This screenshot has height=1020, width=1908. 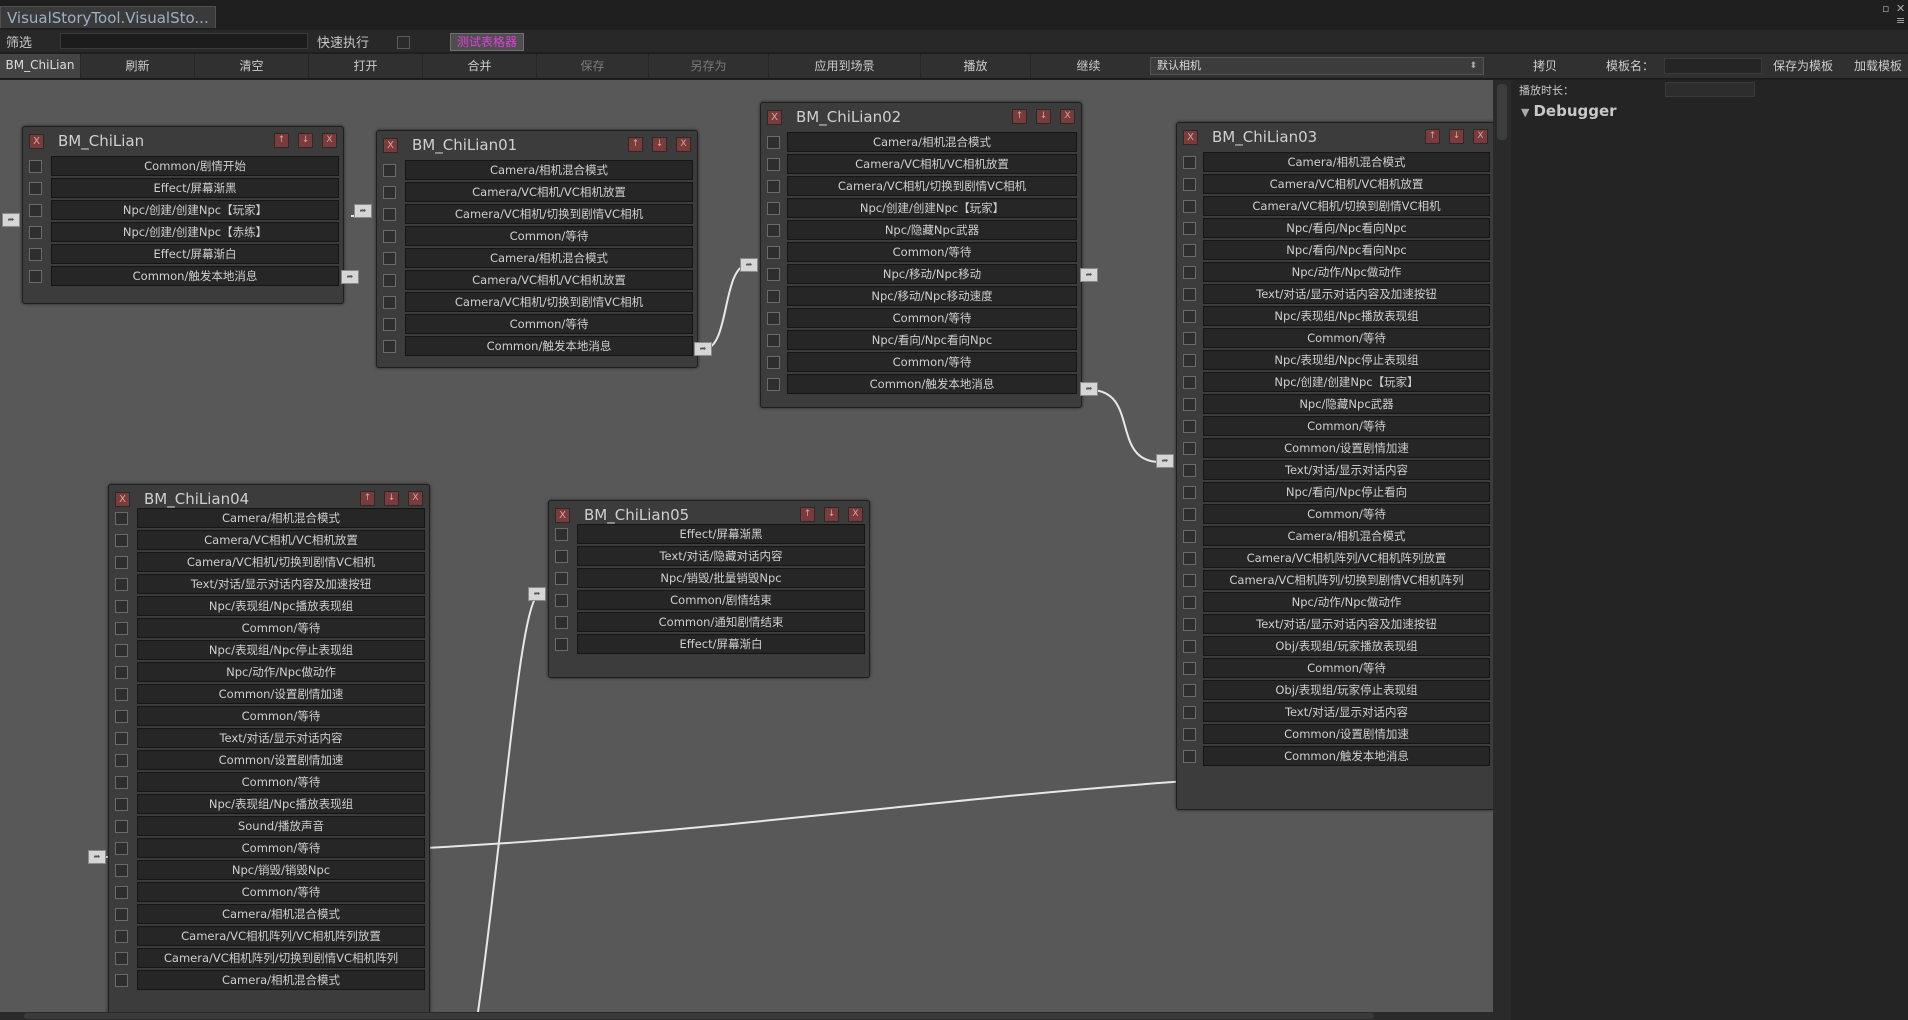 I want to click on node-header: X BM_ChiLian02 ↑ ↓ X, so click(x=921, y=117).